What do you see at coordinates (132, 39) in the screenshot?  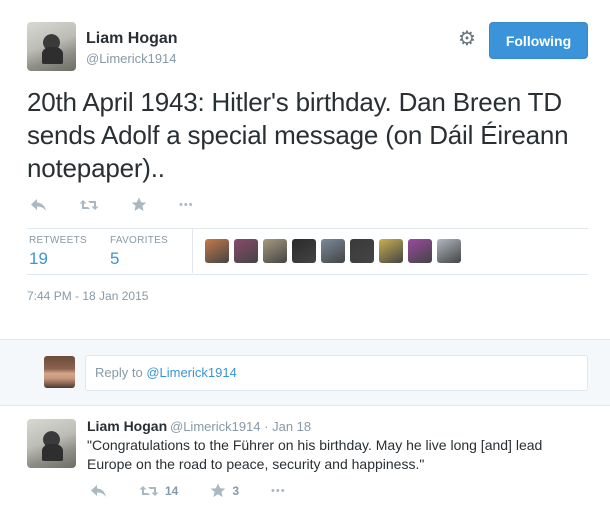 I see `author-name: Liam Hogan` at bounding box center [132, 39].